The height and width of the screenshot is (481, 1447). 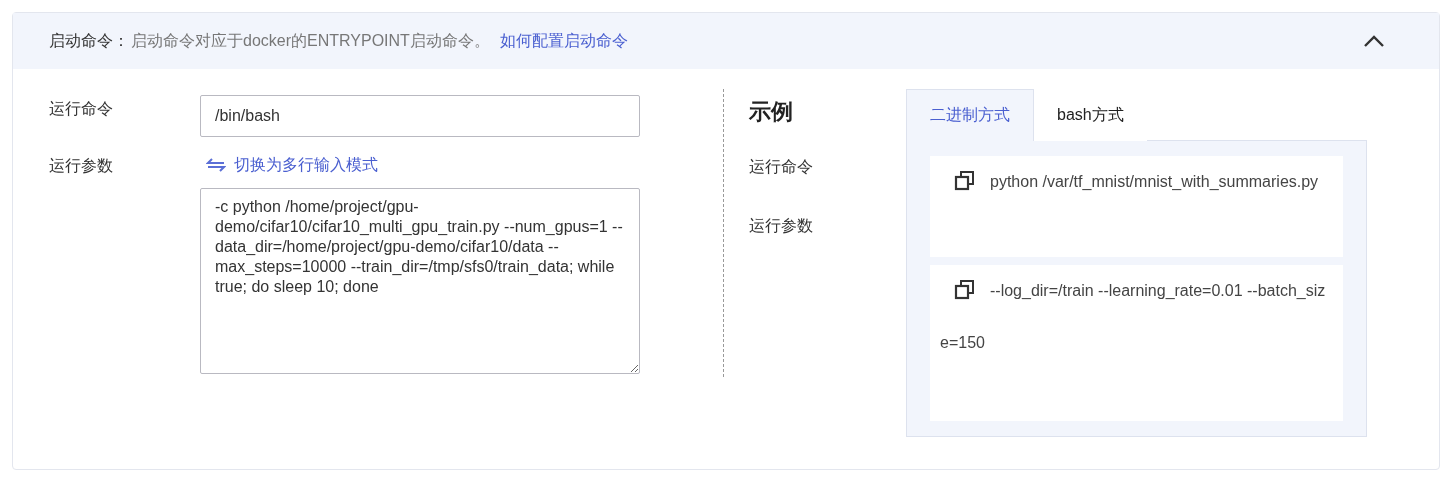 What do you see at coordinates (563, 41) in the screenshot?
I see `help-link: 如何配置启动命令` at bounding box center [563, 41].